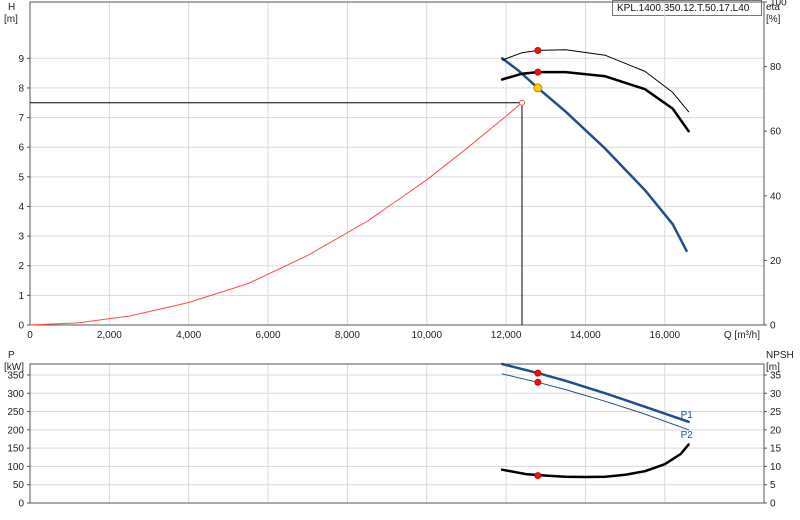  Describe the element at coordinates (776, 196) in the screenshot. I see `top-ytick-right-2: 40` at that location.